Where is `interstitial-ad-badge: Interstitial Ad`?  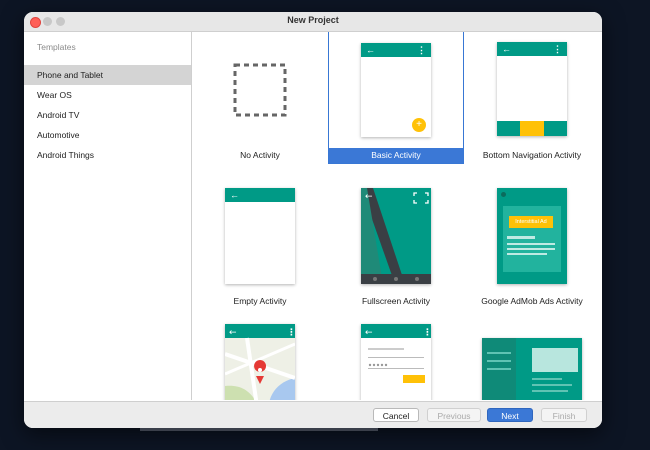 interstitial-ad-badge: Interstitial Ad is located at coordinates (531, 222).